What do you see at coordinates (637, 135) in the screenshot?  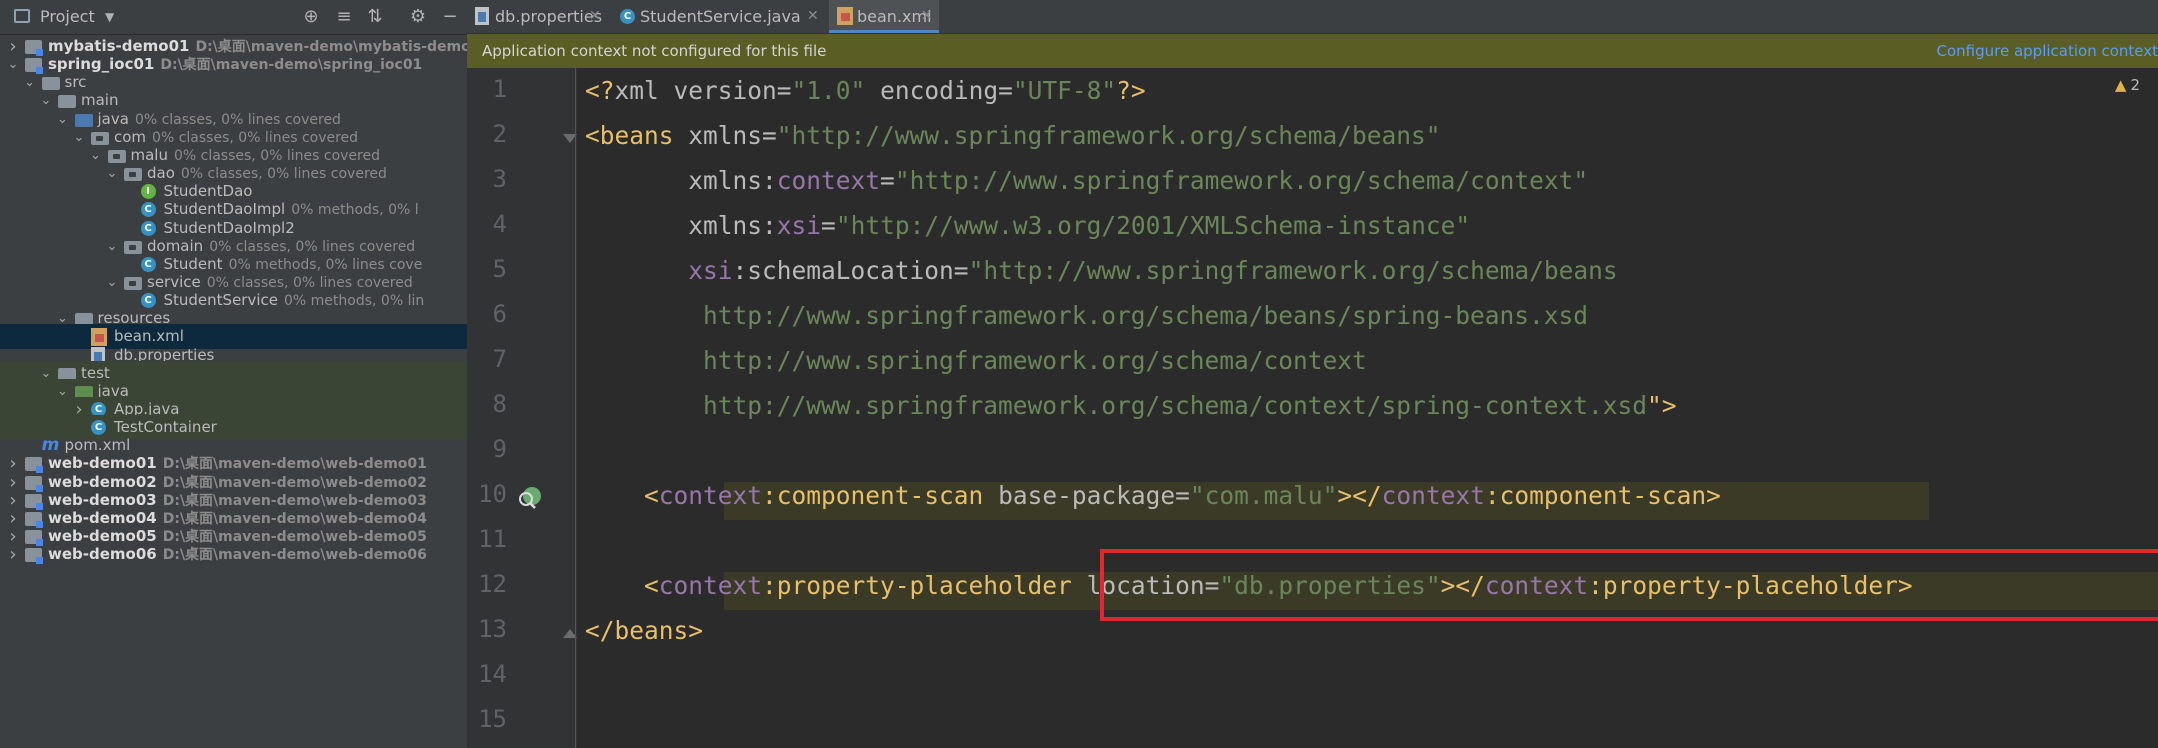 I see `code-token: <beans` at bounding box center [637, 135].